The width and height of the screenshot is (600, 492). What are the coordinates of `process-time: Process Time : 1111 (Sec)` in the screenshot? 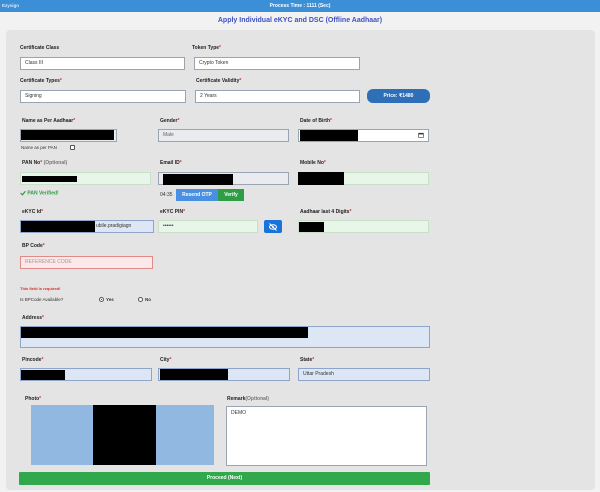 It's located at (300, 6).